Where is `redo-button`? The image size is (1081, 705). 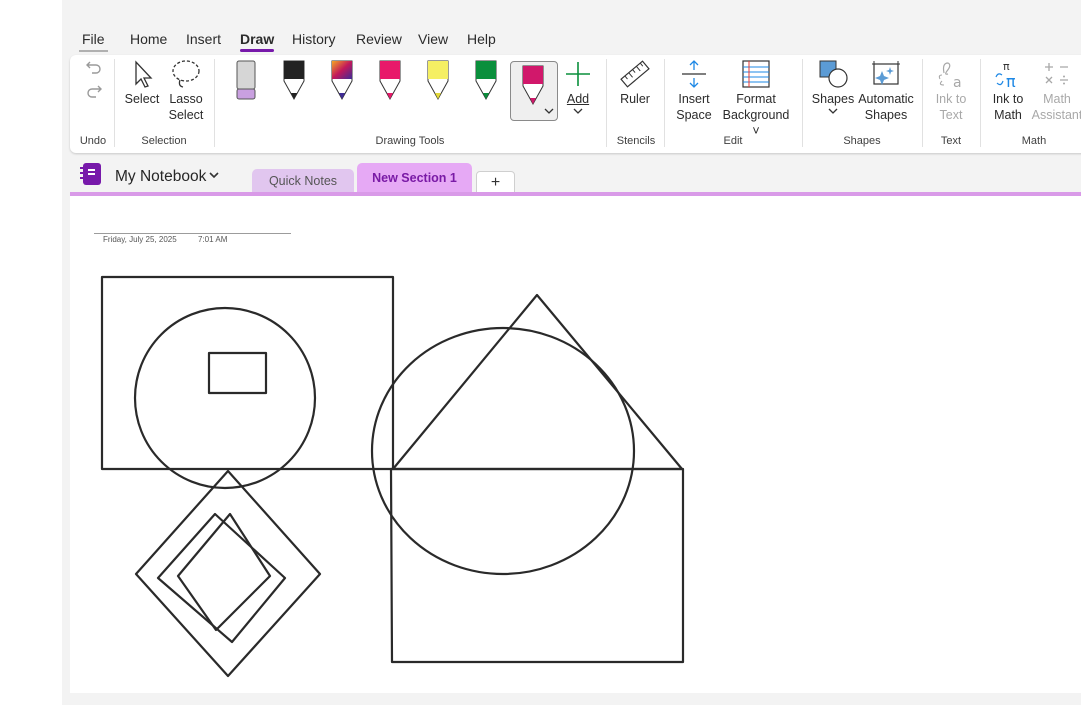
redo-button is located at coordinates (94, 93).